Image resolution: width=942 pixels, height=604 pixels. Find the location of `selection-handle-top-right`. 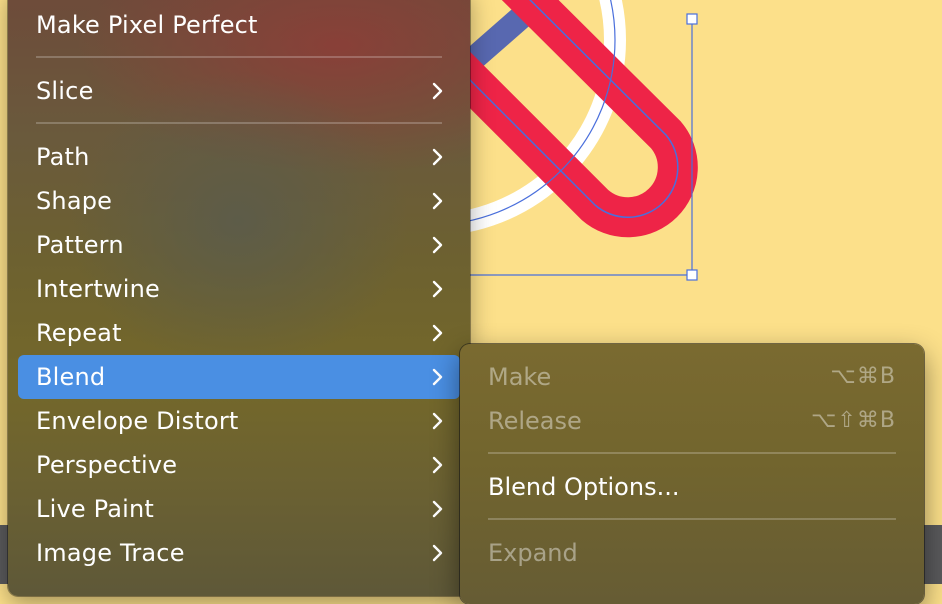

selection-handle-top-right is located at coordinates (692, 19).